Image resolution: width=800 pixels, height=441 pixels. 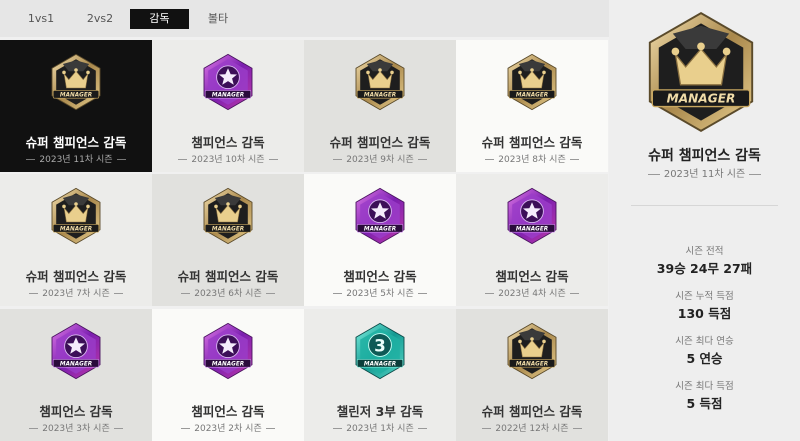 I want to click on badge-card: MANAGER 슈퍼 챔피언스 감독 2023년 11차 시즌, so click(x=76, y=106).